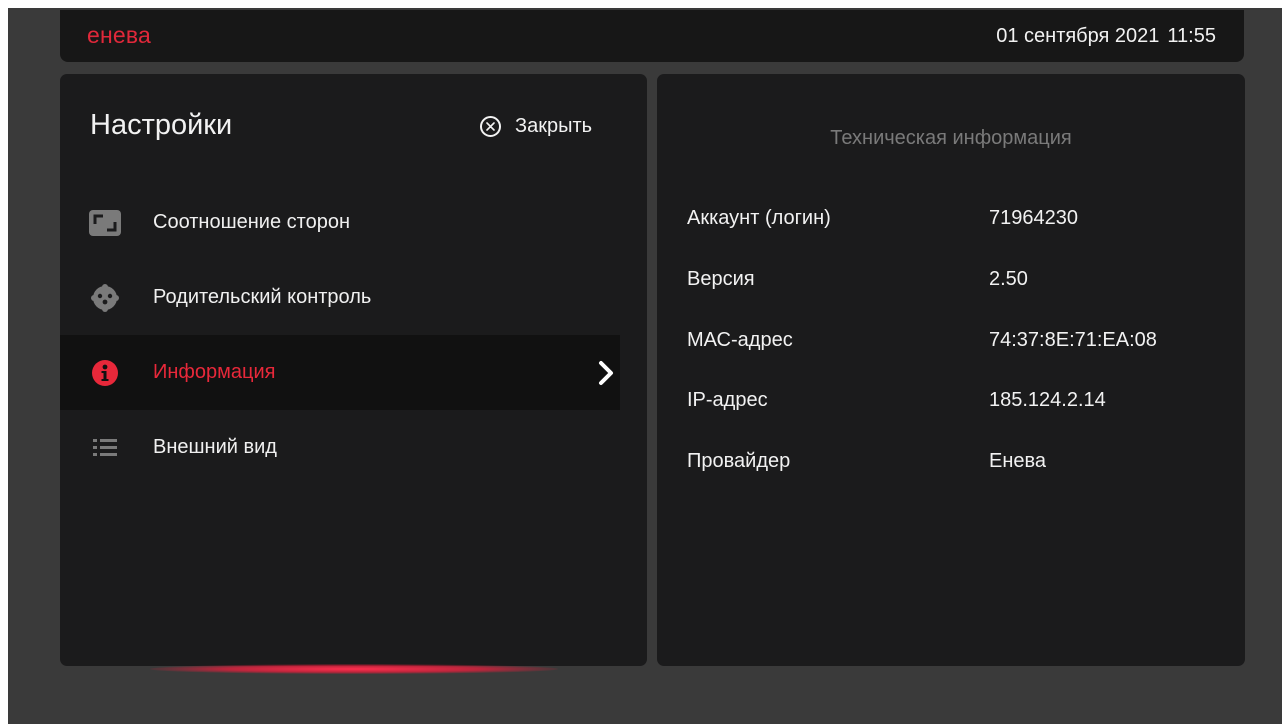 The width and height of the screenshot is (1282, 724). Describe the element at coordinates (105, 373) in the screenshot. I see `info-icon` at that location.